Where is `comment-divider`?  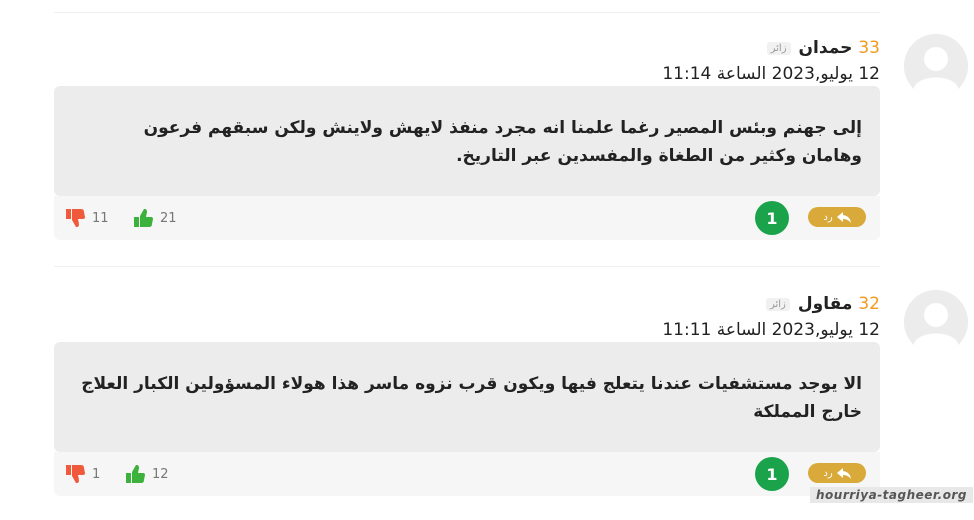 comment-divider is located at coordinates (467, 266).